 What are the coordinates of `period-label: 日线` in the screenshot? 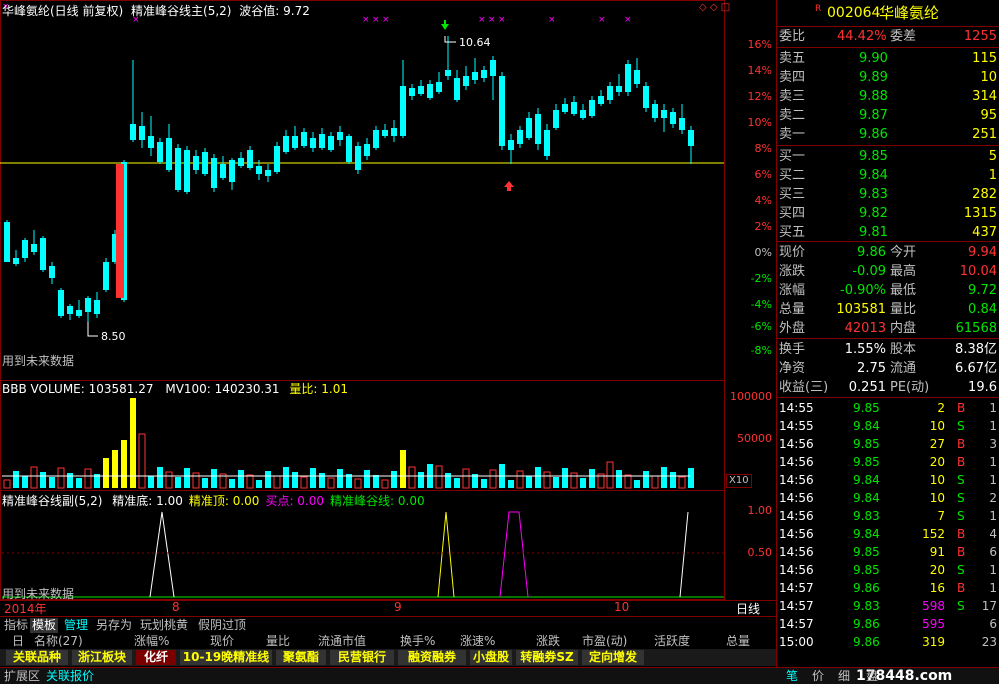 It's located at (748, 608).